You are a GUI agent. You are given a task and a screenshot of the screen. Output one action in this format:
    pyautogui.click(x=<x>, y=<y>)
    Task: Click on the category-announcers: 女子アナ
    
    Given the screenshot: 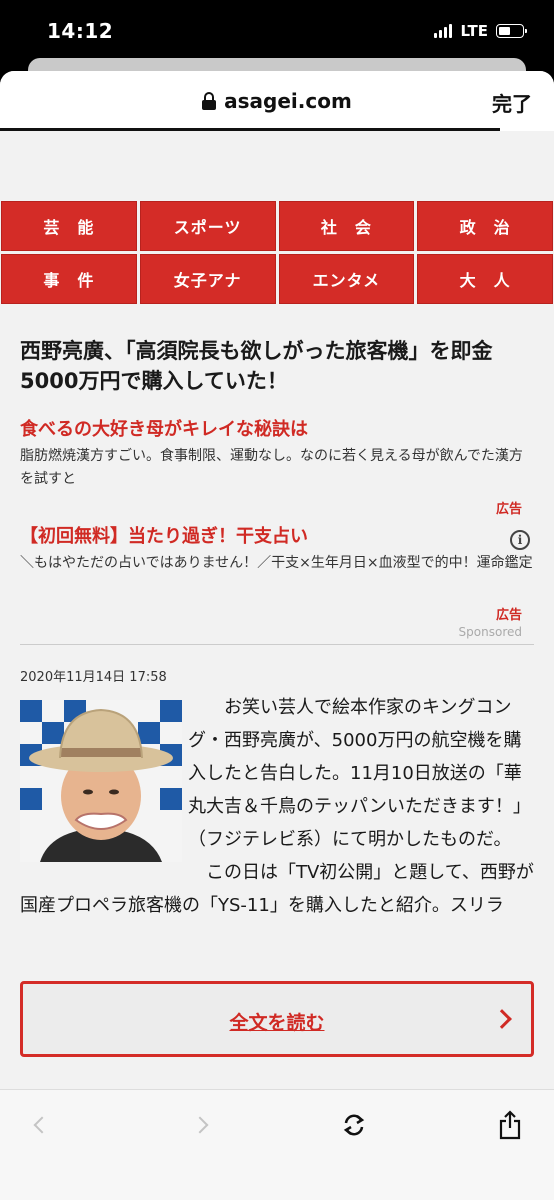 What is the action you would take?
    pyautogui.click(x=207, y=279)
    